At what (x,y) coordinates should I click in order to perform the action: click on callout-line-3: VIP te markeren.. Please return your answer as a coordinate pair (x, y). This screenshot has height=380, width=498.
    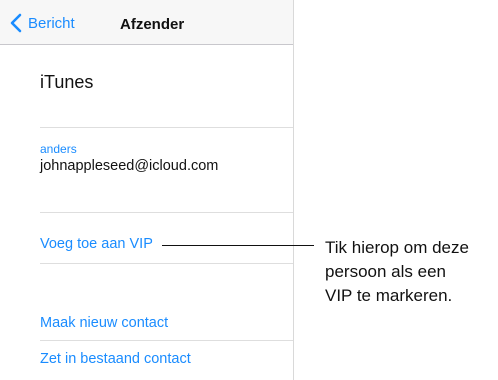
    Looking at the image, I should click on (389, 295).